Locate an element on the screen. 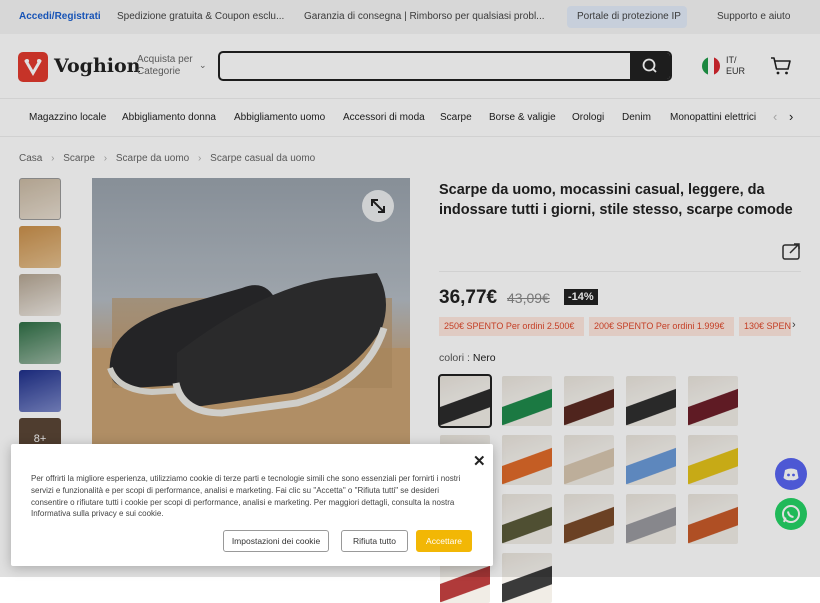 The width and height of the screenshot is (820, 603). breadcrumb-casual-shoes: Scarpe casual da uomo is located at coordinates (262, 158).